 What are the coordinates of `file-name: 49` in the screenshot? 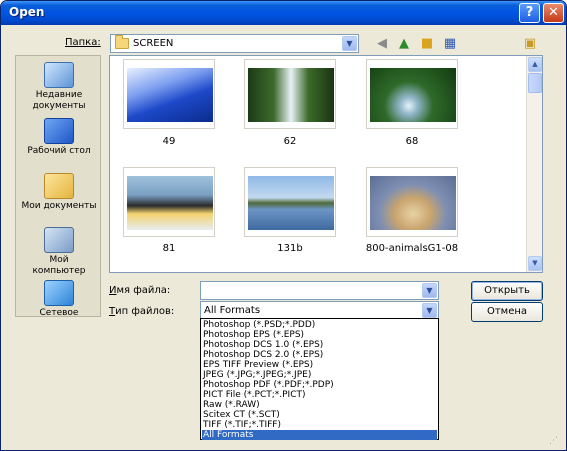 It's located at (169, 141).